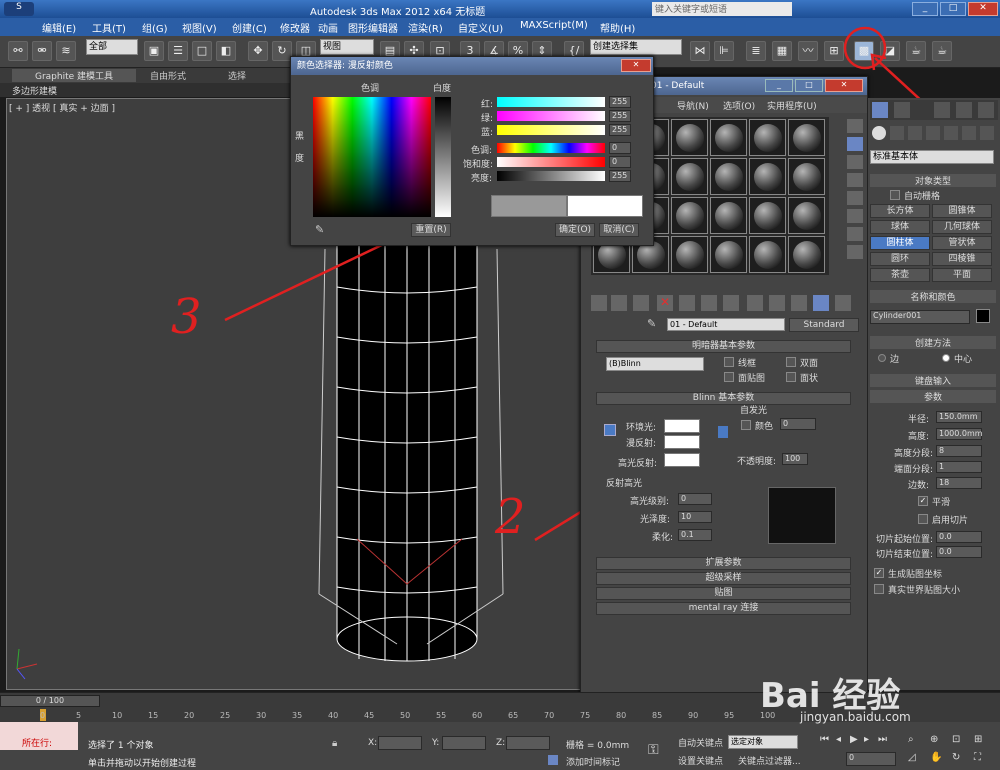  I want to click on utilities-tab-icon, so click(986, 110).